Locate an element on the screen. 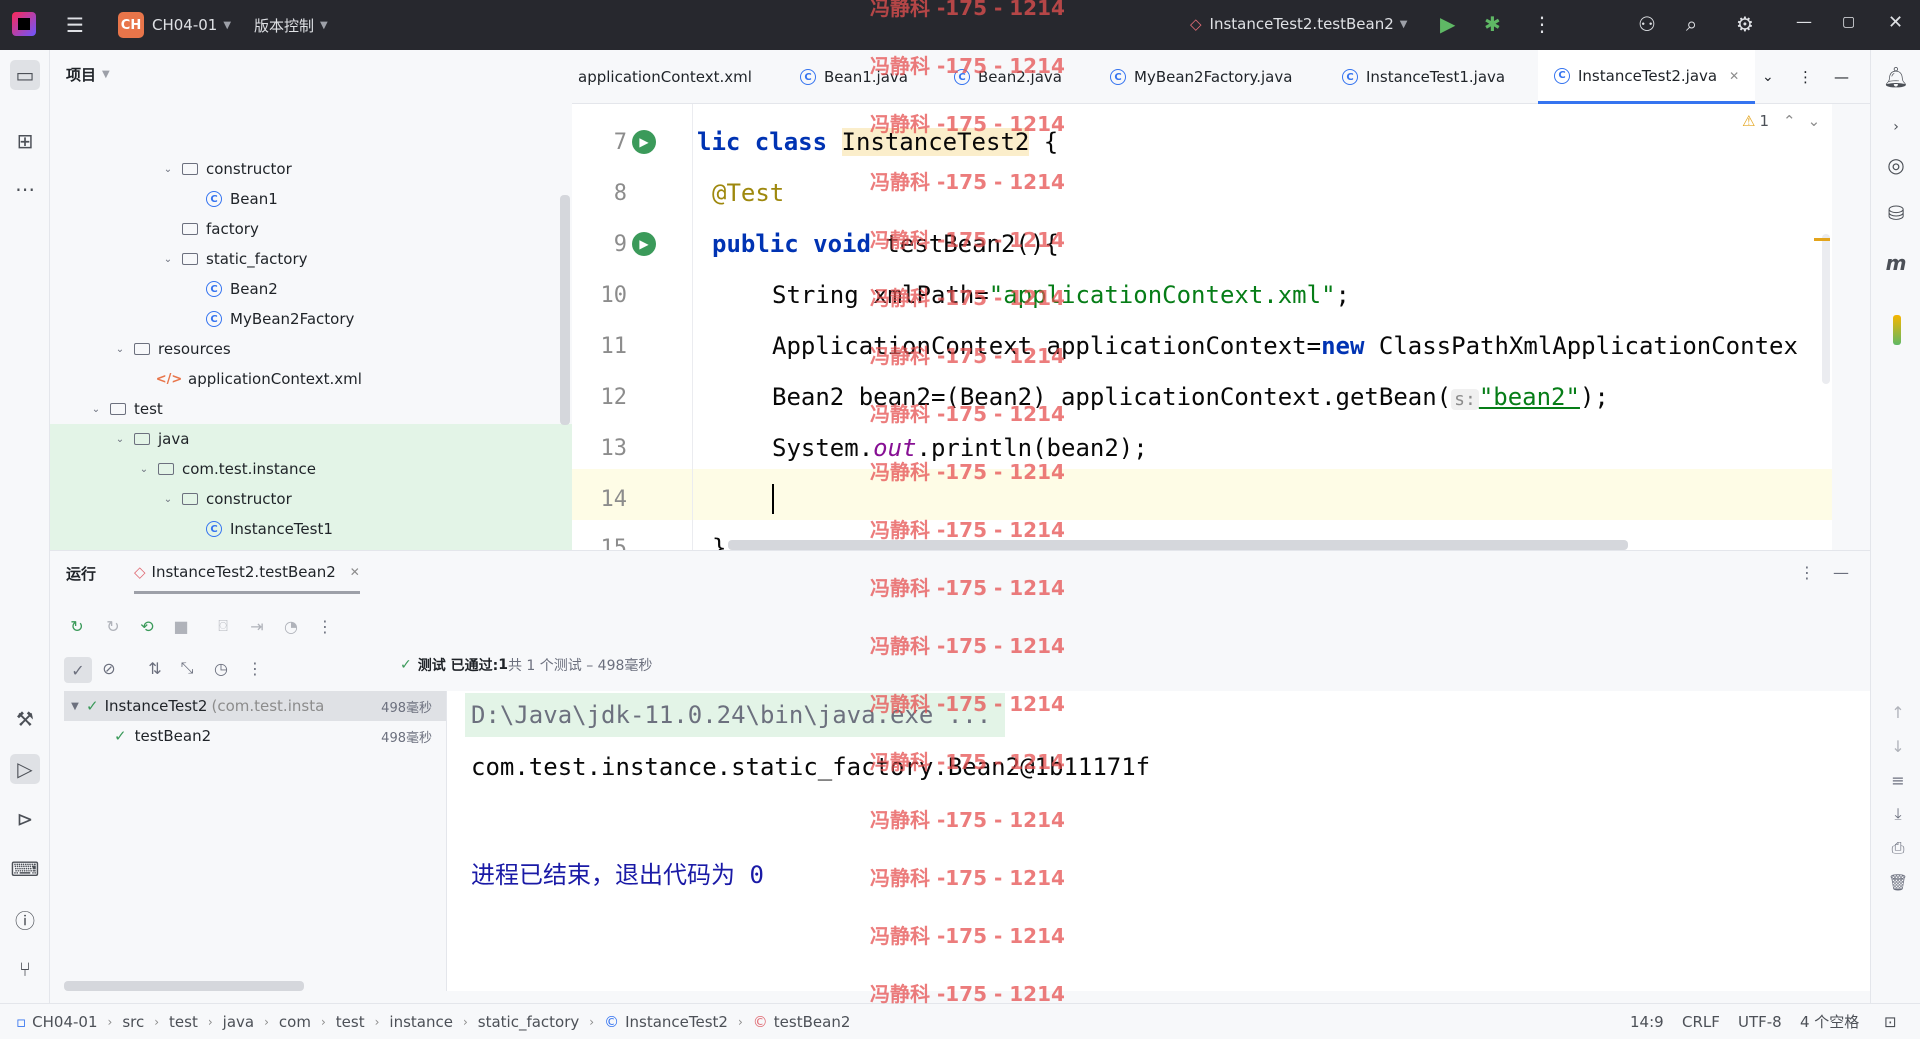 The height and width of the screenshot is (1039, 1920). terminal-icon: ⌨ is located at coordinates (25, 869).